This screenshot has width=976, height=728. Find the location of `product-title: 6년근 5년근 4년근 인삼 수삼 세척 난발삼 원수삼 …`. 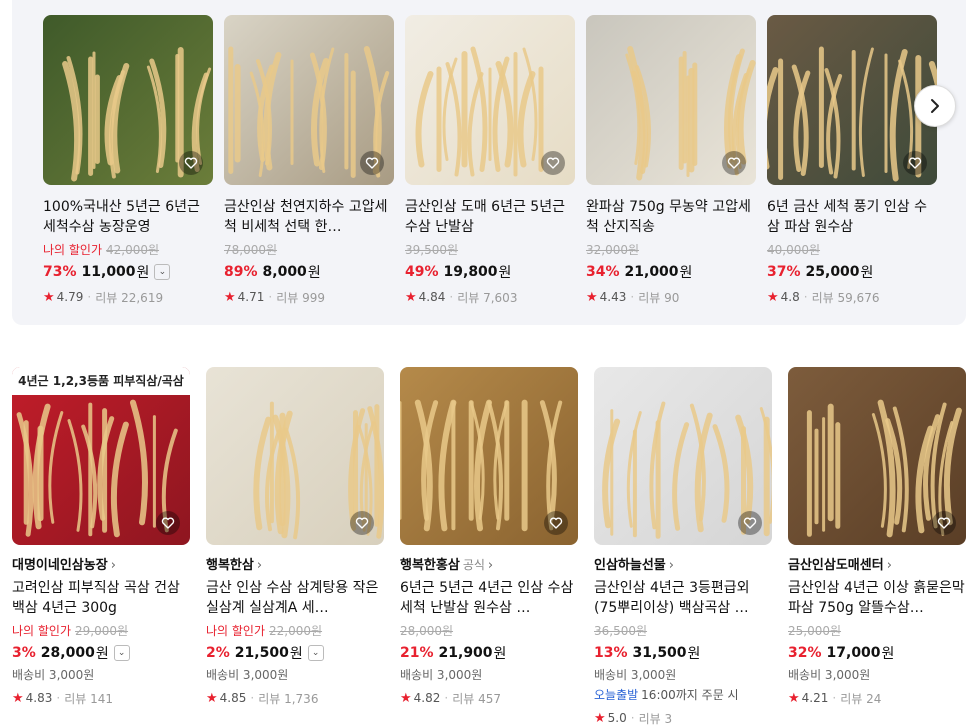

product-title: 6년근 5년근 4년근 인삼 수삼 세척 난발삼 원수삼 … is located at coordinates (489, 598).